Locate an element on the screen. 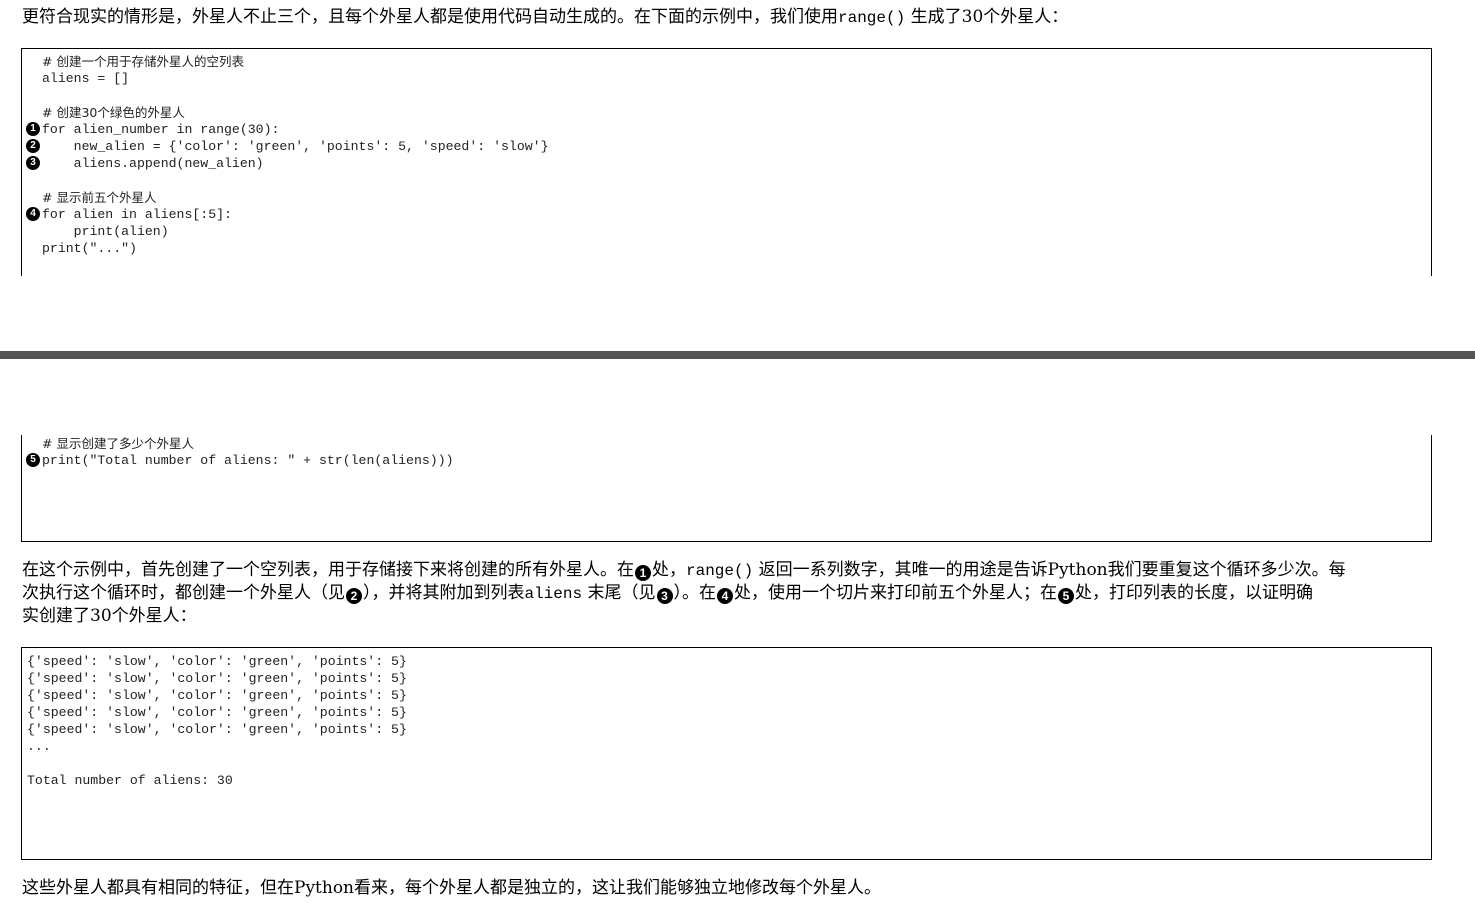  code-text: # 创建一个用于存储外星人的空列表 is located at coordinates (143, 61).